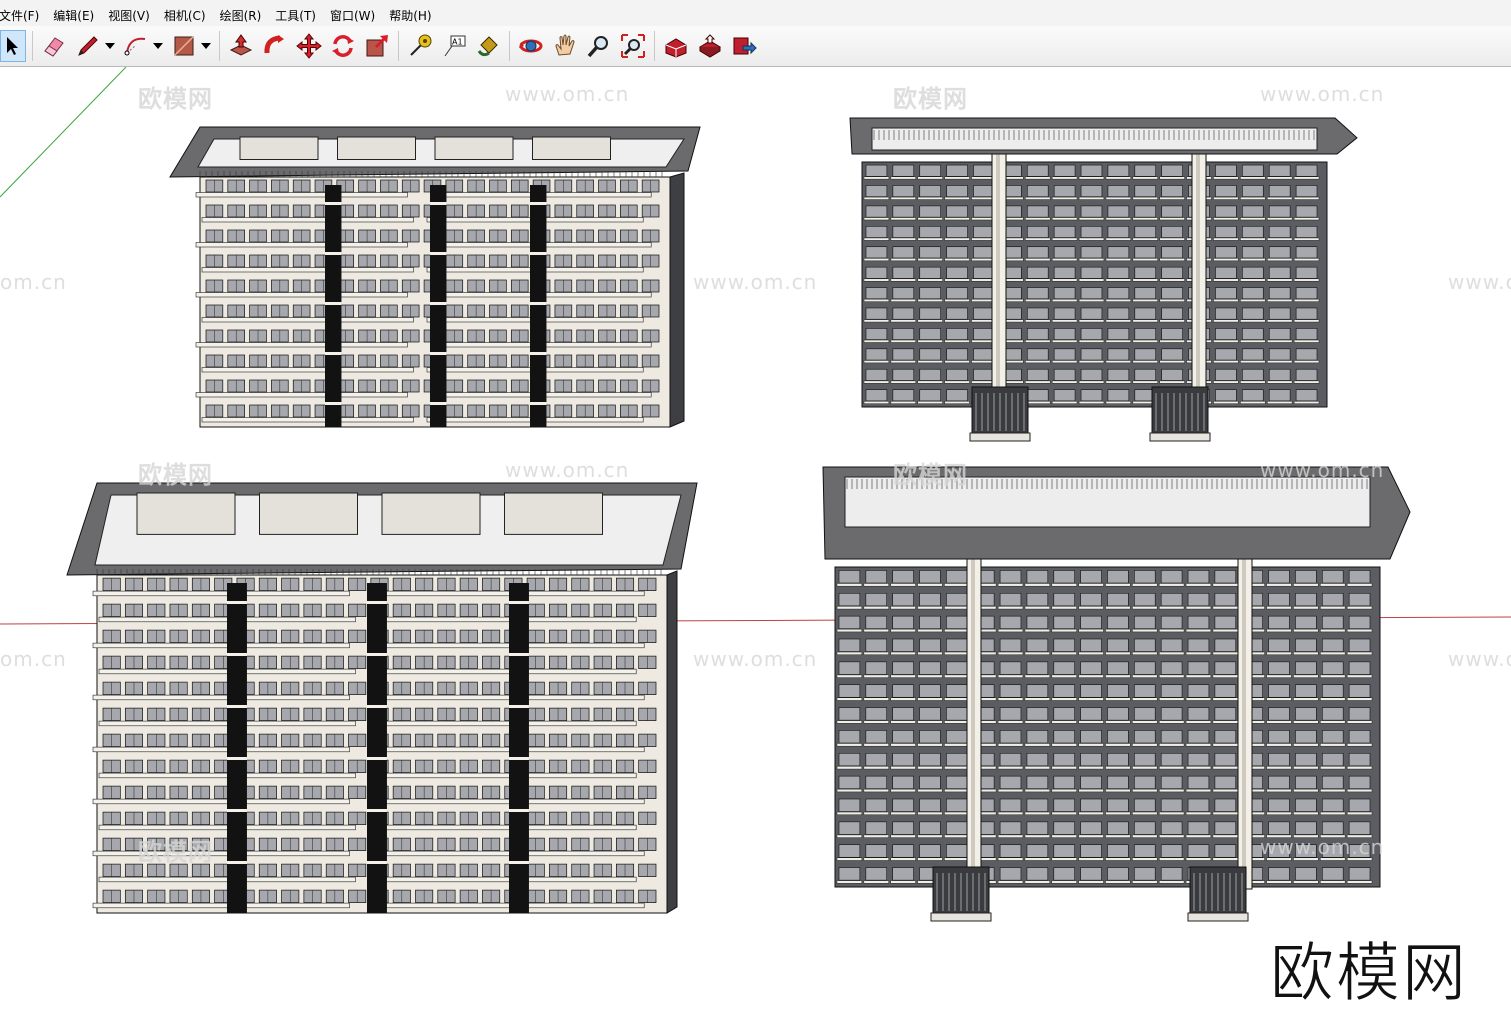 The width and height of the screenshot is (1511, 1014). I want to click on arc-tool-button, so click(136, 46).